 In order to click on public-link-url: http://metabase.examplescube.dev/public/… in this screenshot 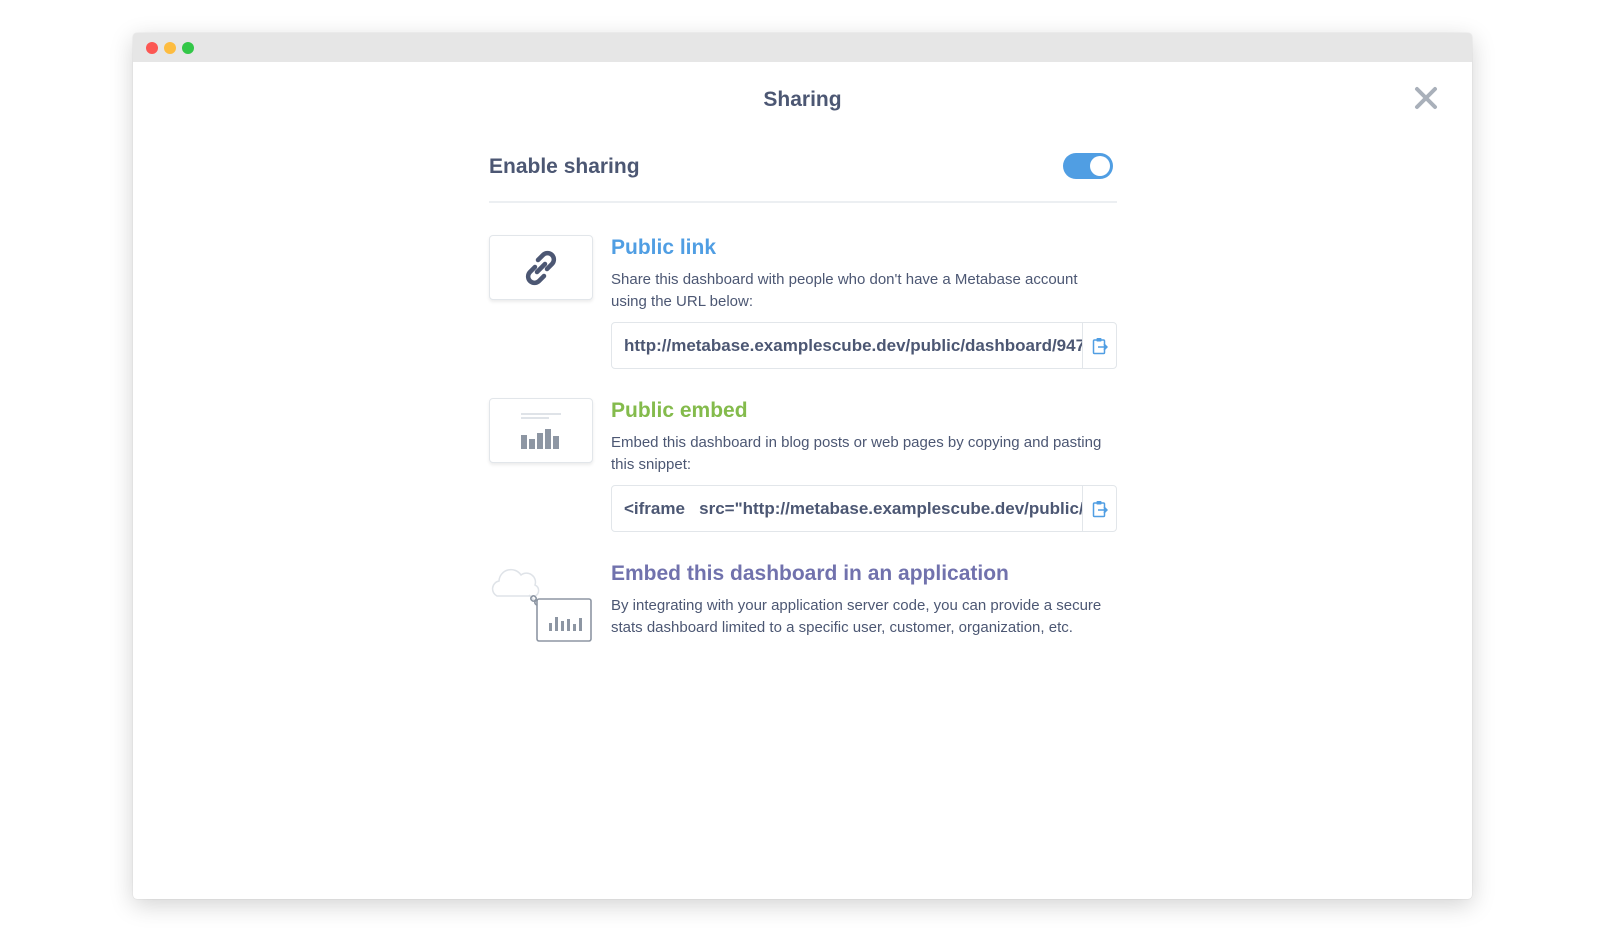, I will do `click(847, 346)`.